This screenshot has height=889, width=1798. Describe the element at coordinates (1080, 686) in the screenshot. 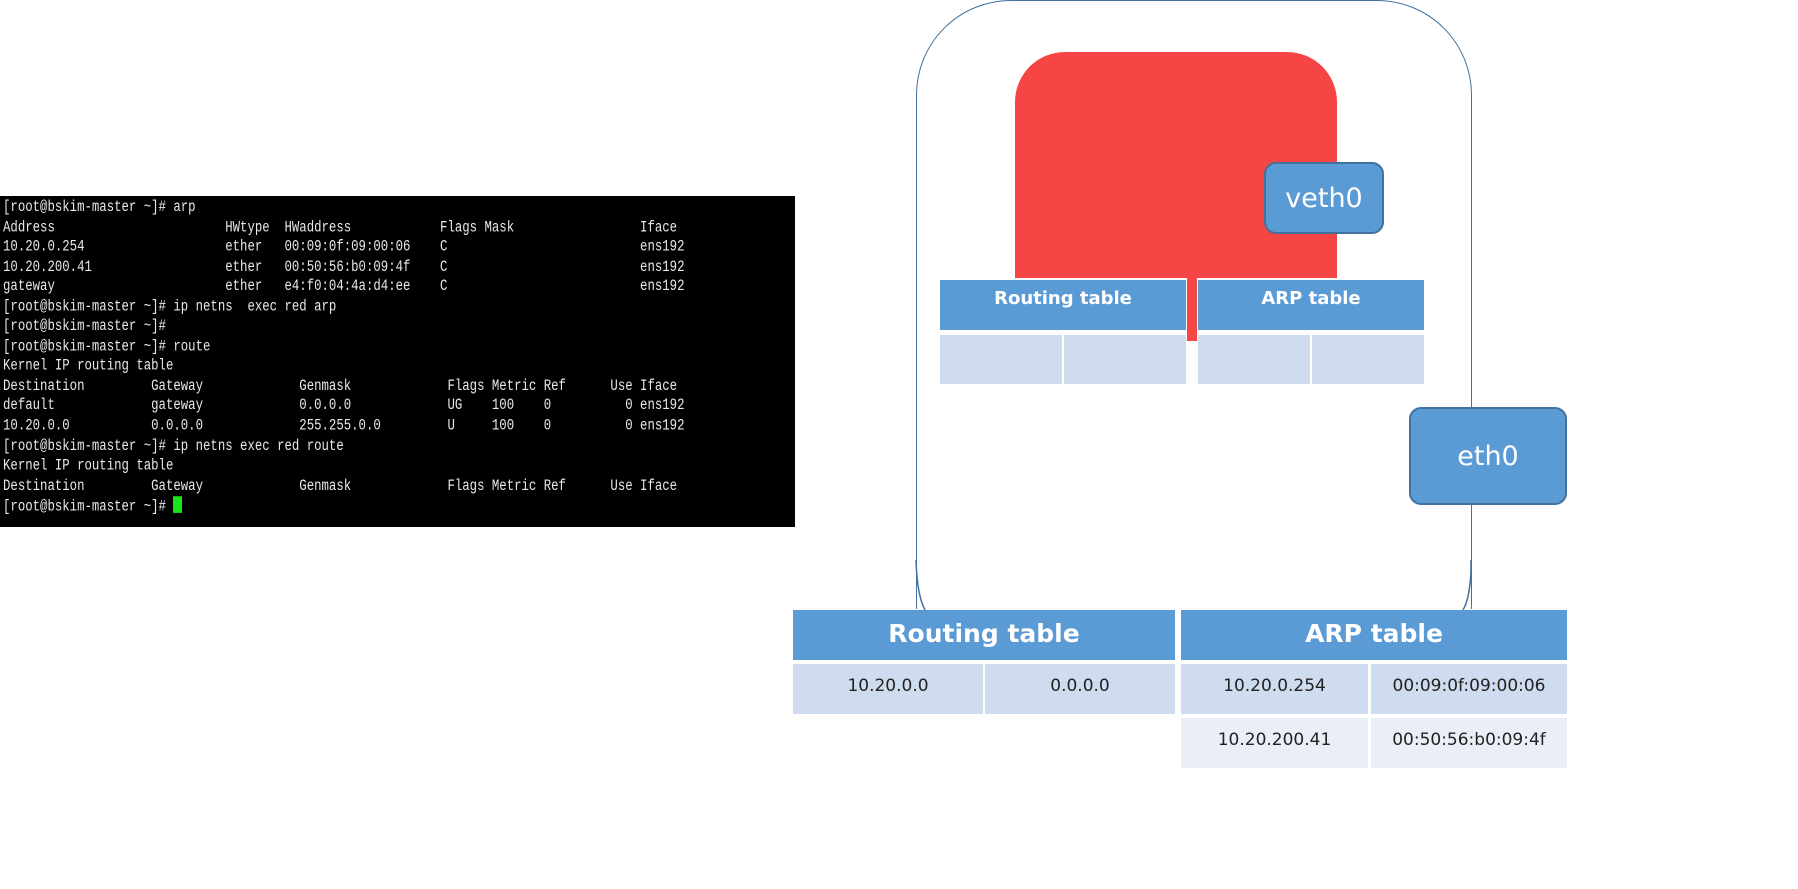

I see `routing-gateway: 0.0.0.0` at that location.